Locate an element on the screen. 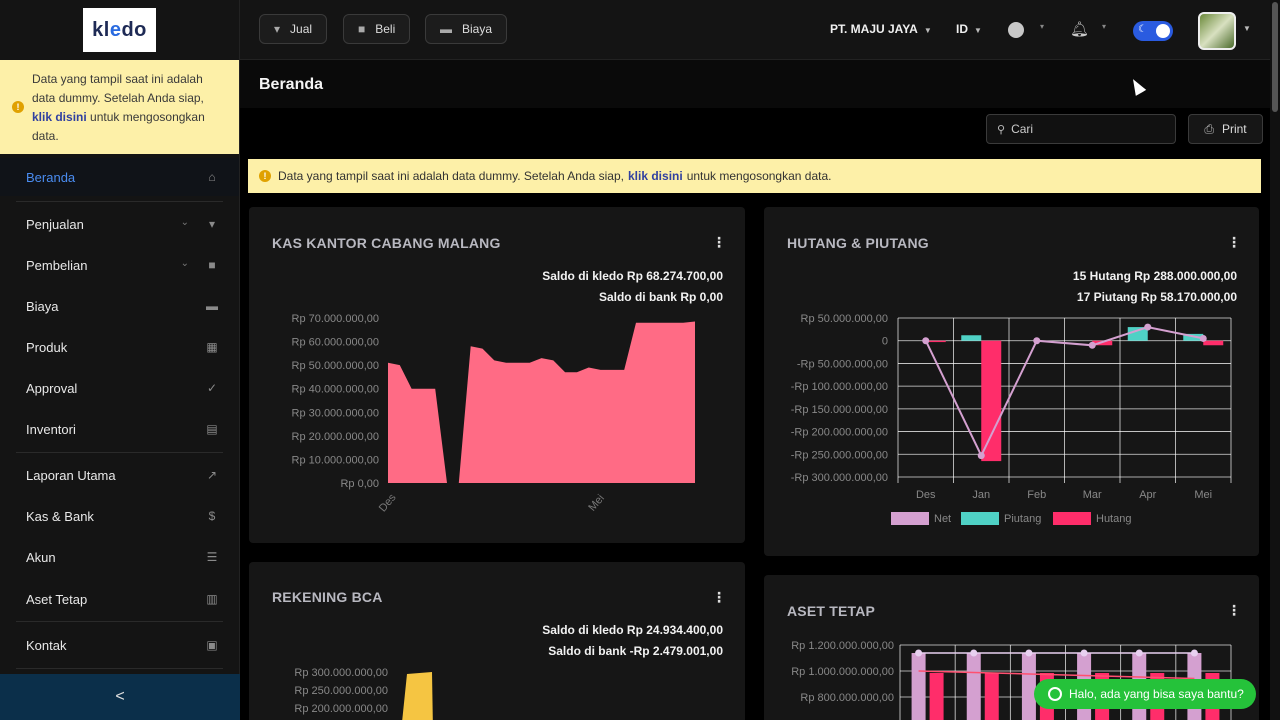 The height and width of the screenshot is (720, 1280). sidebar-item-akun: Akun ☰ is located at coordinates (119, 557).